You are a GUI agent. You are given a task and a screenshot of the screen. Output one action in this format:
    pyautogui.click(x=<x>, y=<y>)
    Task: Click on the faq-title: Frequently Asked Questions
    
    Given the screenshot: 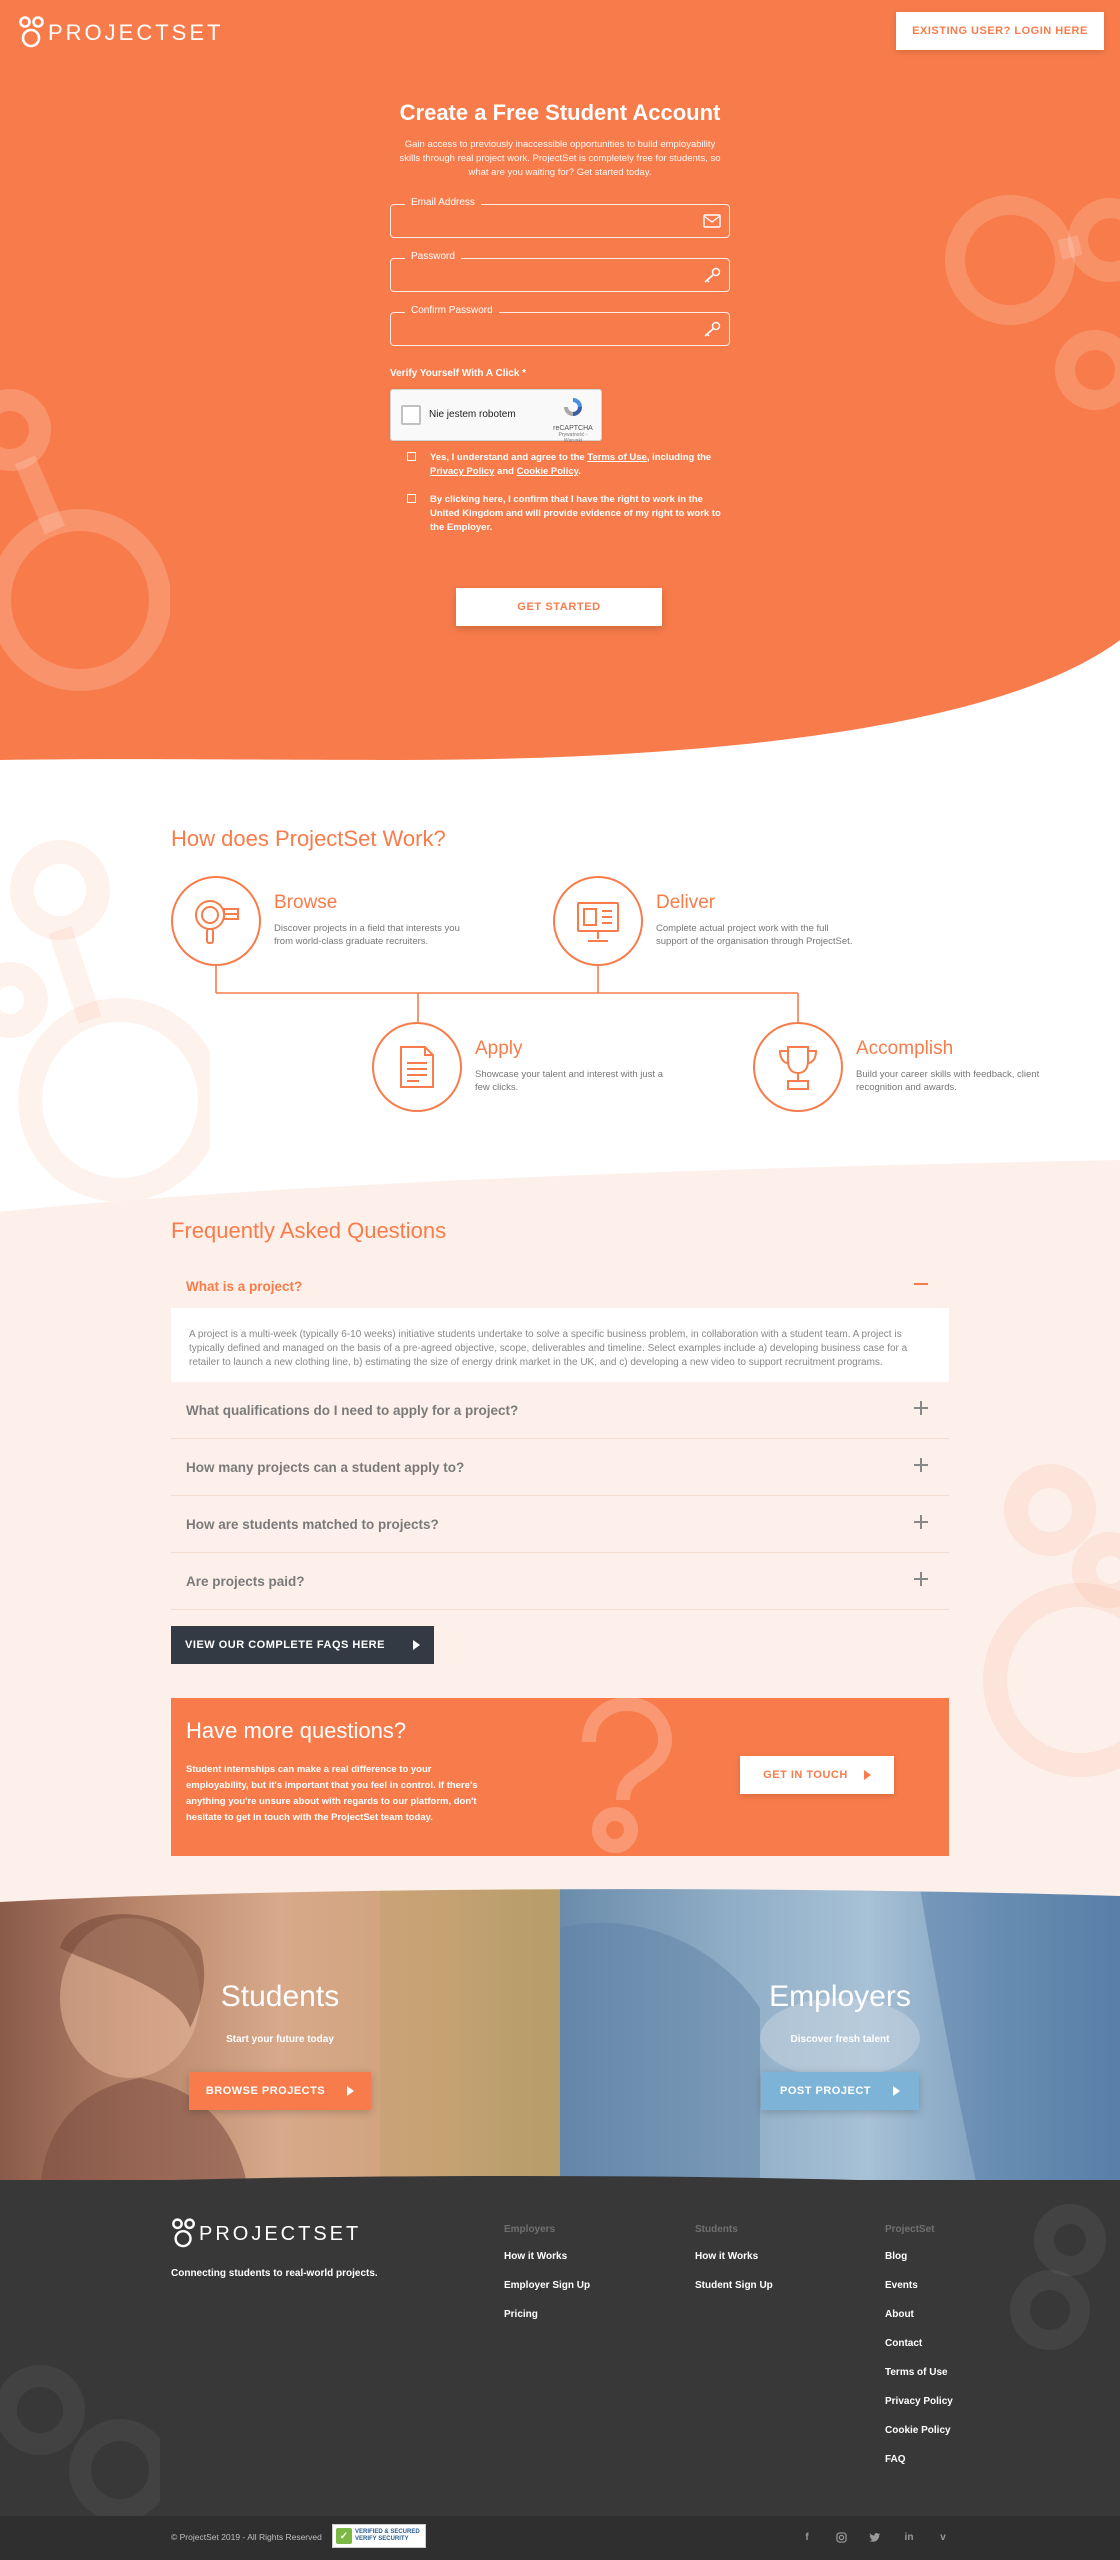 What is the action you would take?
    pyautogui.click(x=309, y=1230)
    